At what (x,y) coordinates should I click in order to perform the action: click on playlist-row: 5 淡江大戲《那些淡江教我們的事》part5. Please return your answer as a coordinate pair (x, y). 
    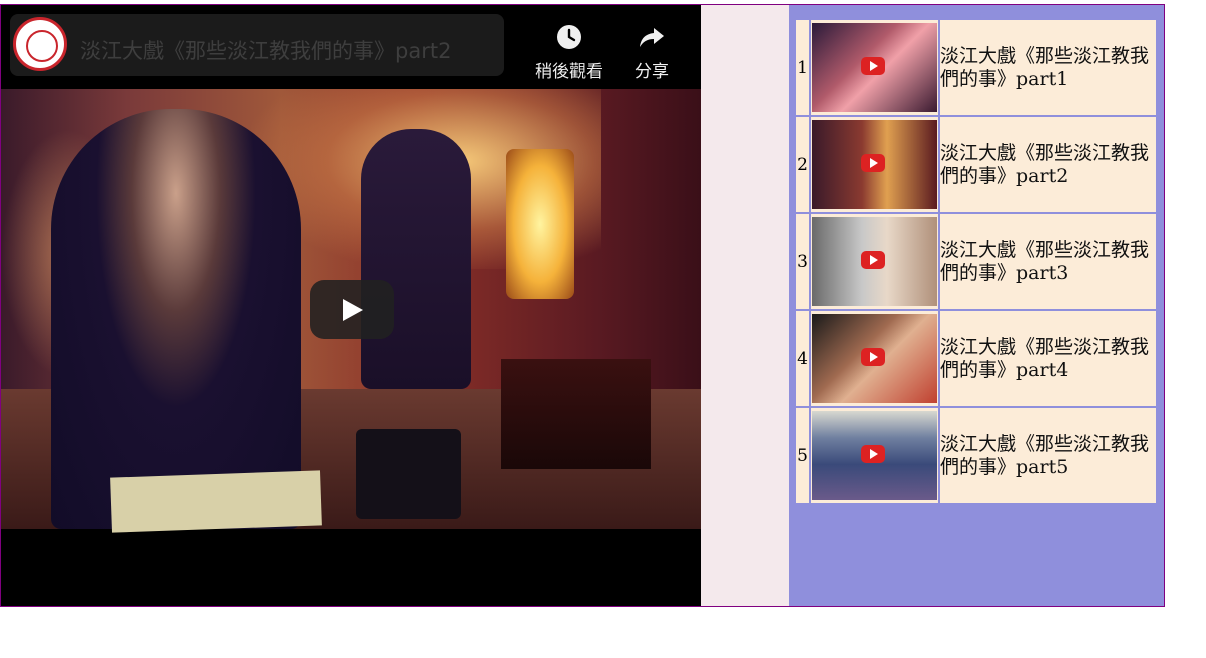
    Looking at the image, I should click on (976, 455).